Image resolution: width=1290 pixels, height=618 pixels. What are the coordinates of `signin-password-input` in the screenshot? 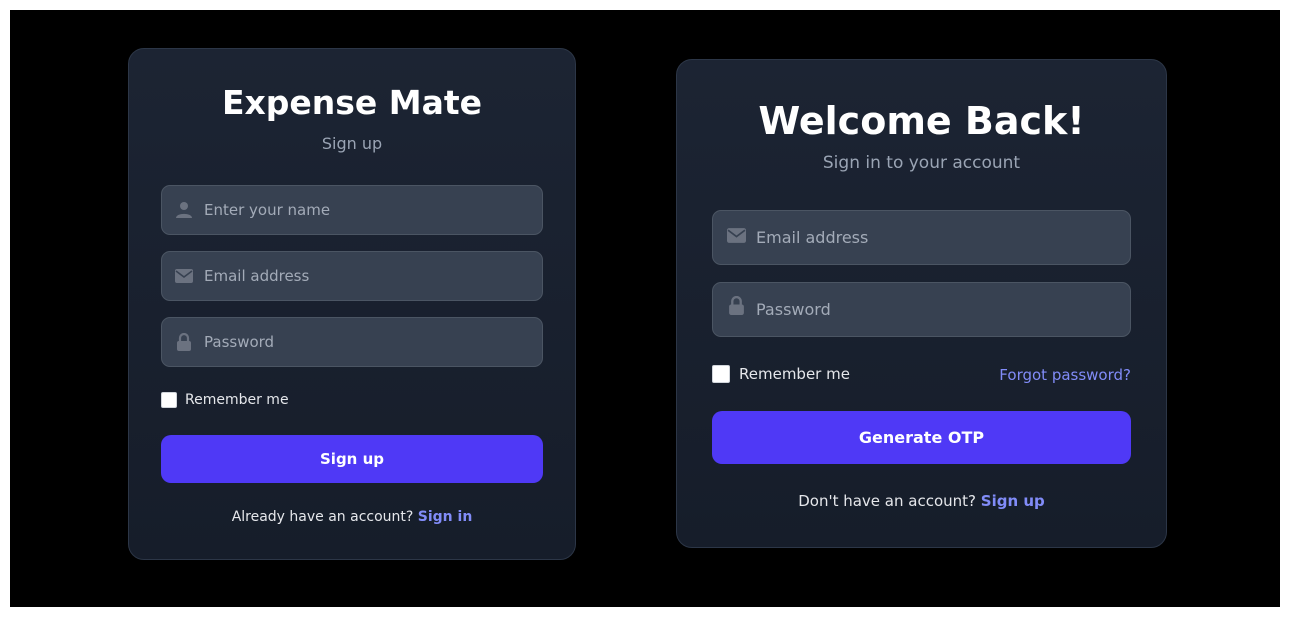 It's located at (943, 309).